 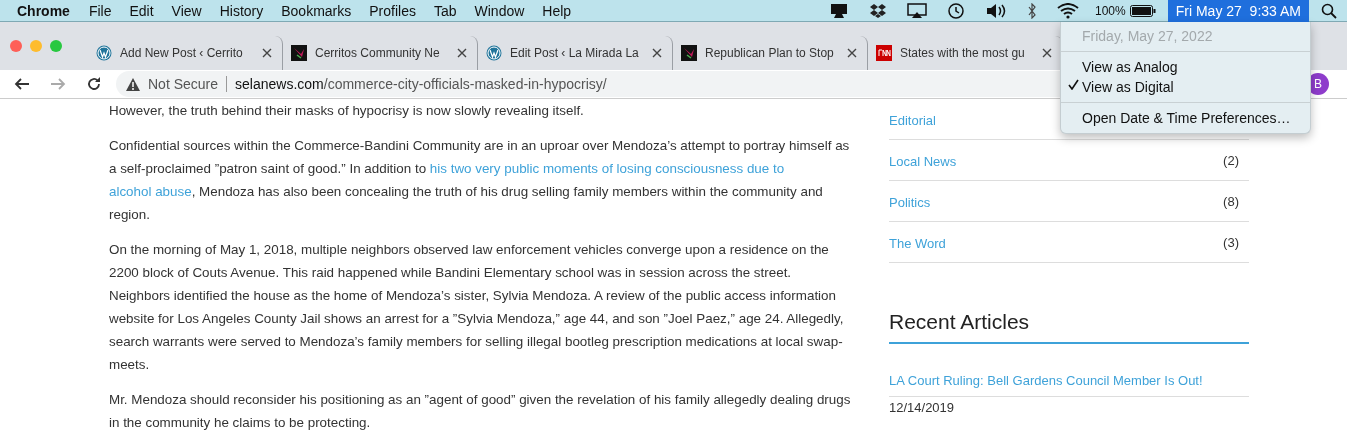 What do you see at coordinates (1329, 10) in the screenshot?
I see `search-icon` at bounding box center [1329, 10].